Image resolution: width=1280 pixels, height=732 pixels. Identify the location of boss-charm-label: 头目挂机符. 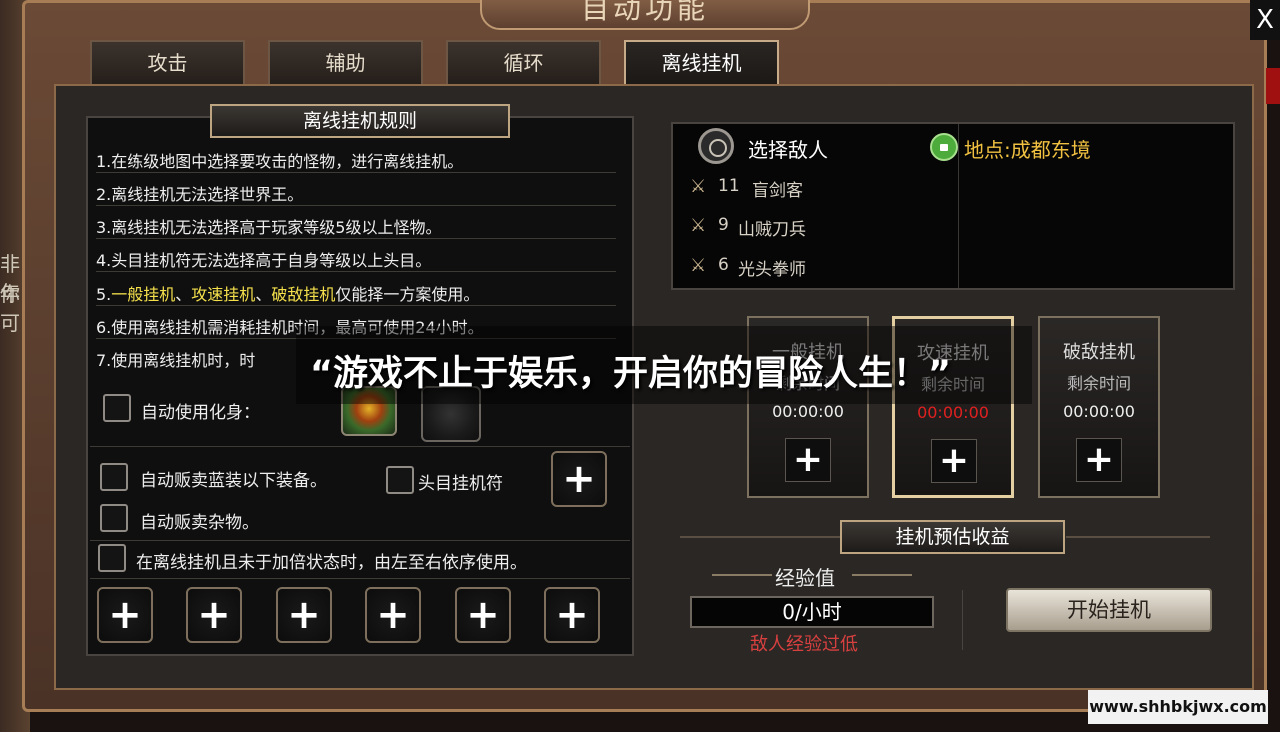
(460, 484).